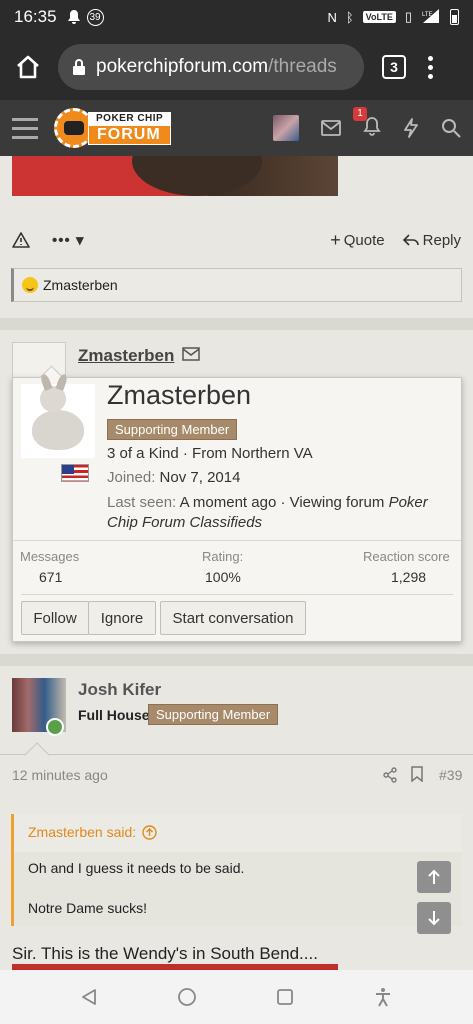 This screenshot has height=1024, width=473. Describe the element at coordinates (92, 832) in the screenshot. I see `quote-author-link: Zmasterben said:` at that location.